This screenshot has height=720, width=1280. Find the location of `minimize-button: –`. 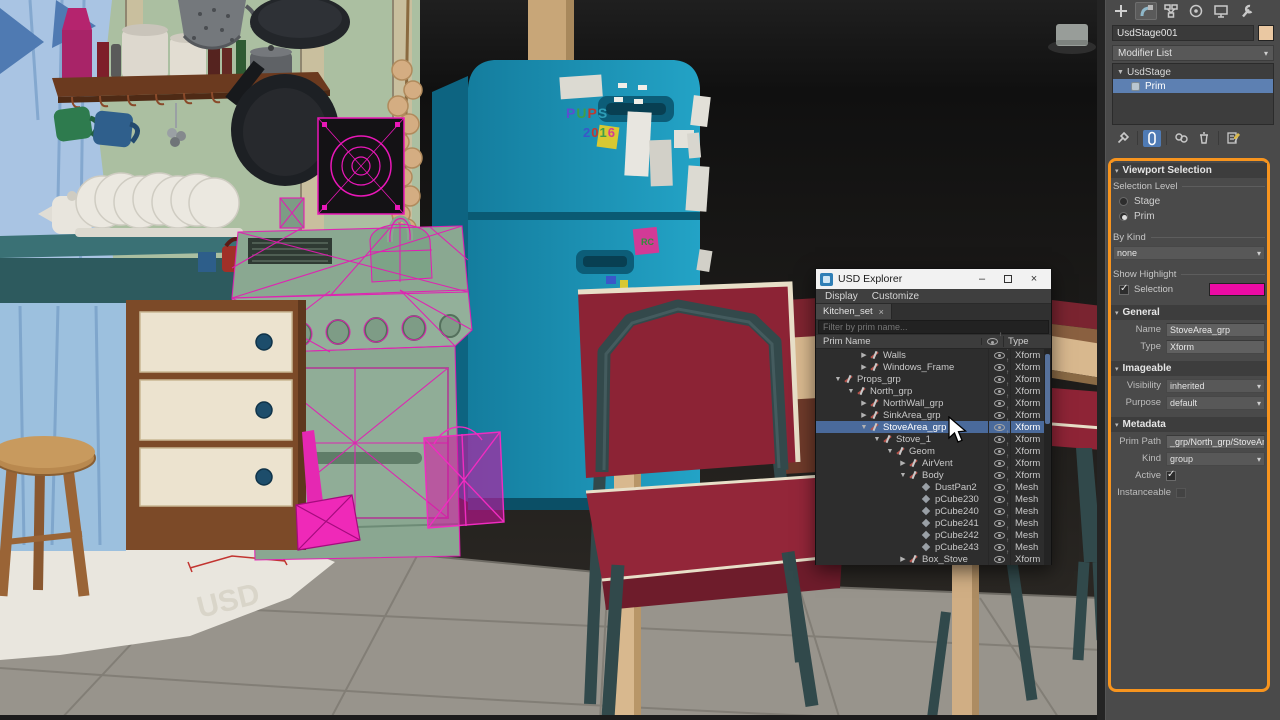

minimize-button: – is located at coordinates (982, 279).